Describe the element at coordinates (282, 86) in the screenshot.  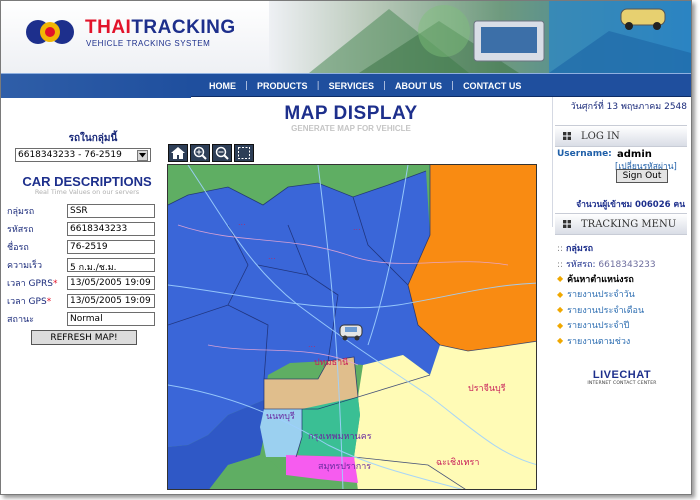
I see `nav-products: PRODUCTS` at that location.